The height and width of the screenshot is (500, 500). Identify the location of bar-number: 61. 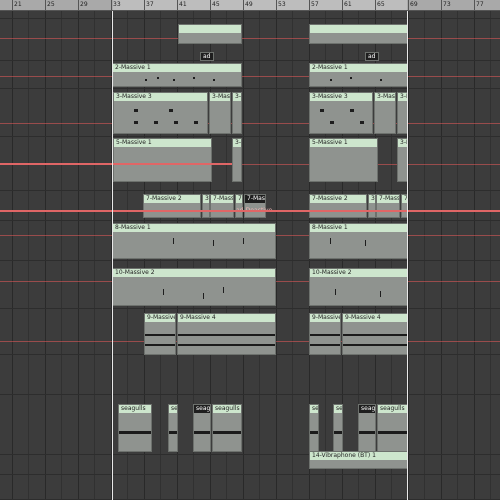
(348, 4).